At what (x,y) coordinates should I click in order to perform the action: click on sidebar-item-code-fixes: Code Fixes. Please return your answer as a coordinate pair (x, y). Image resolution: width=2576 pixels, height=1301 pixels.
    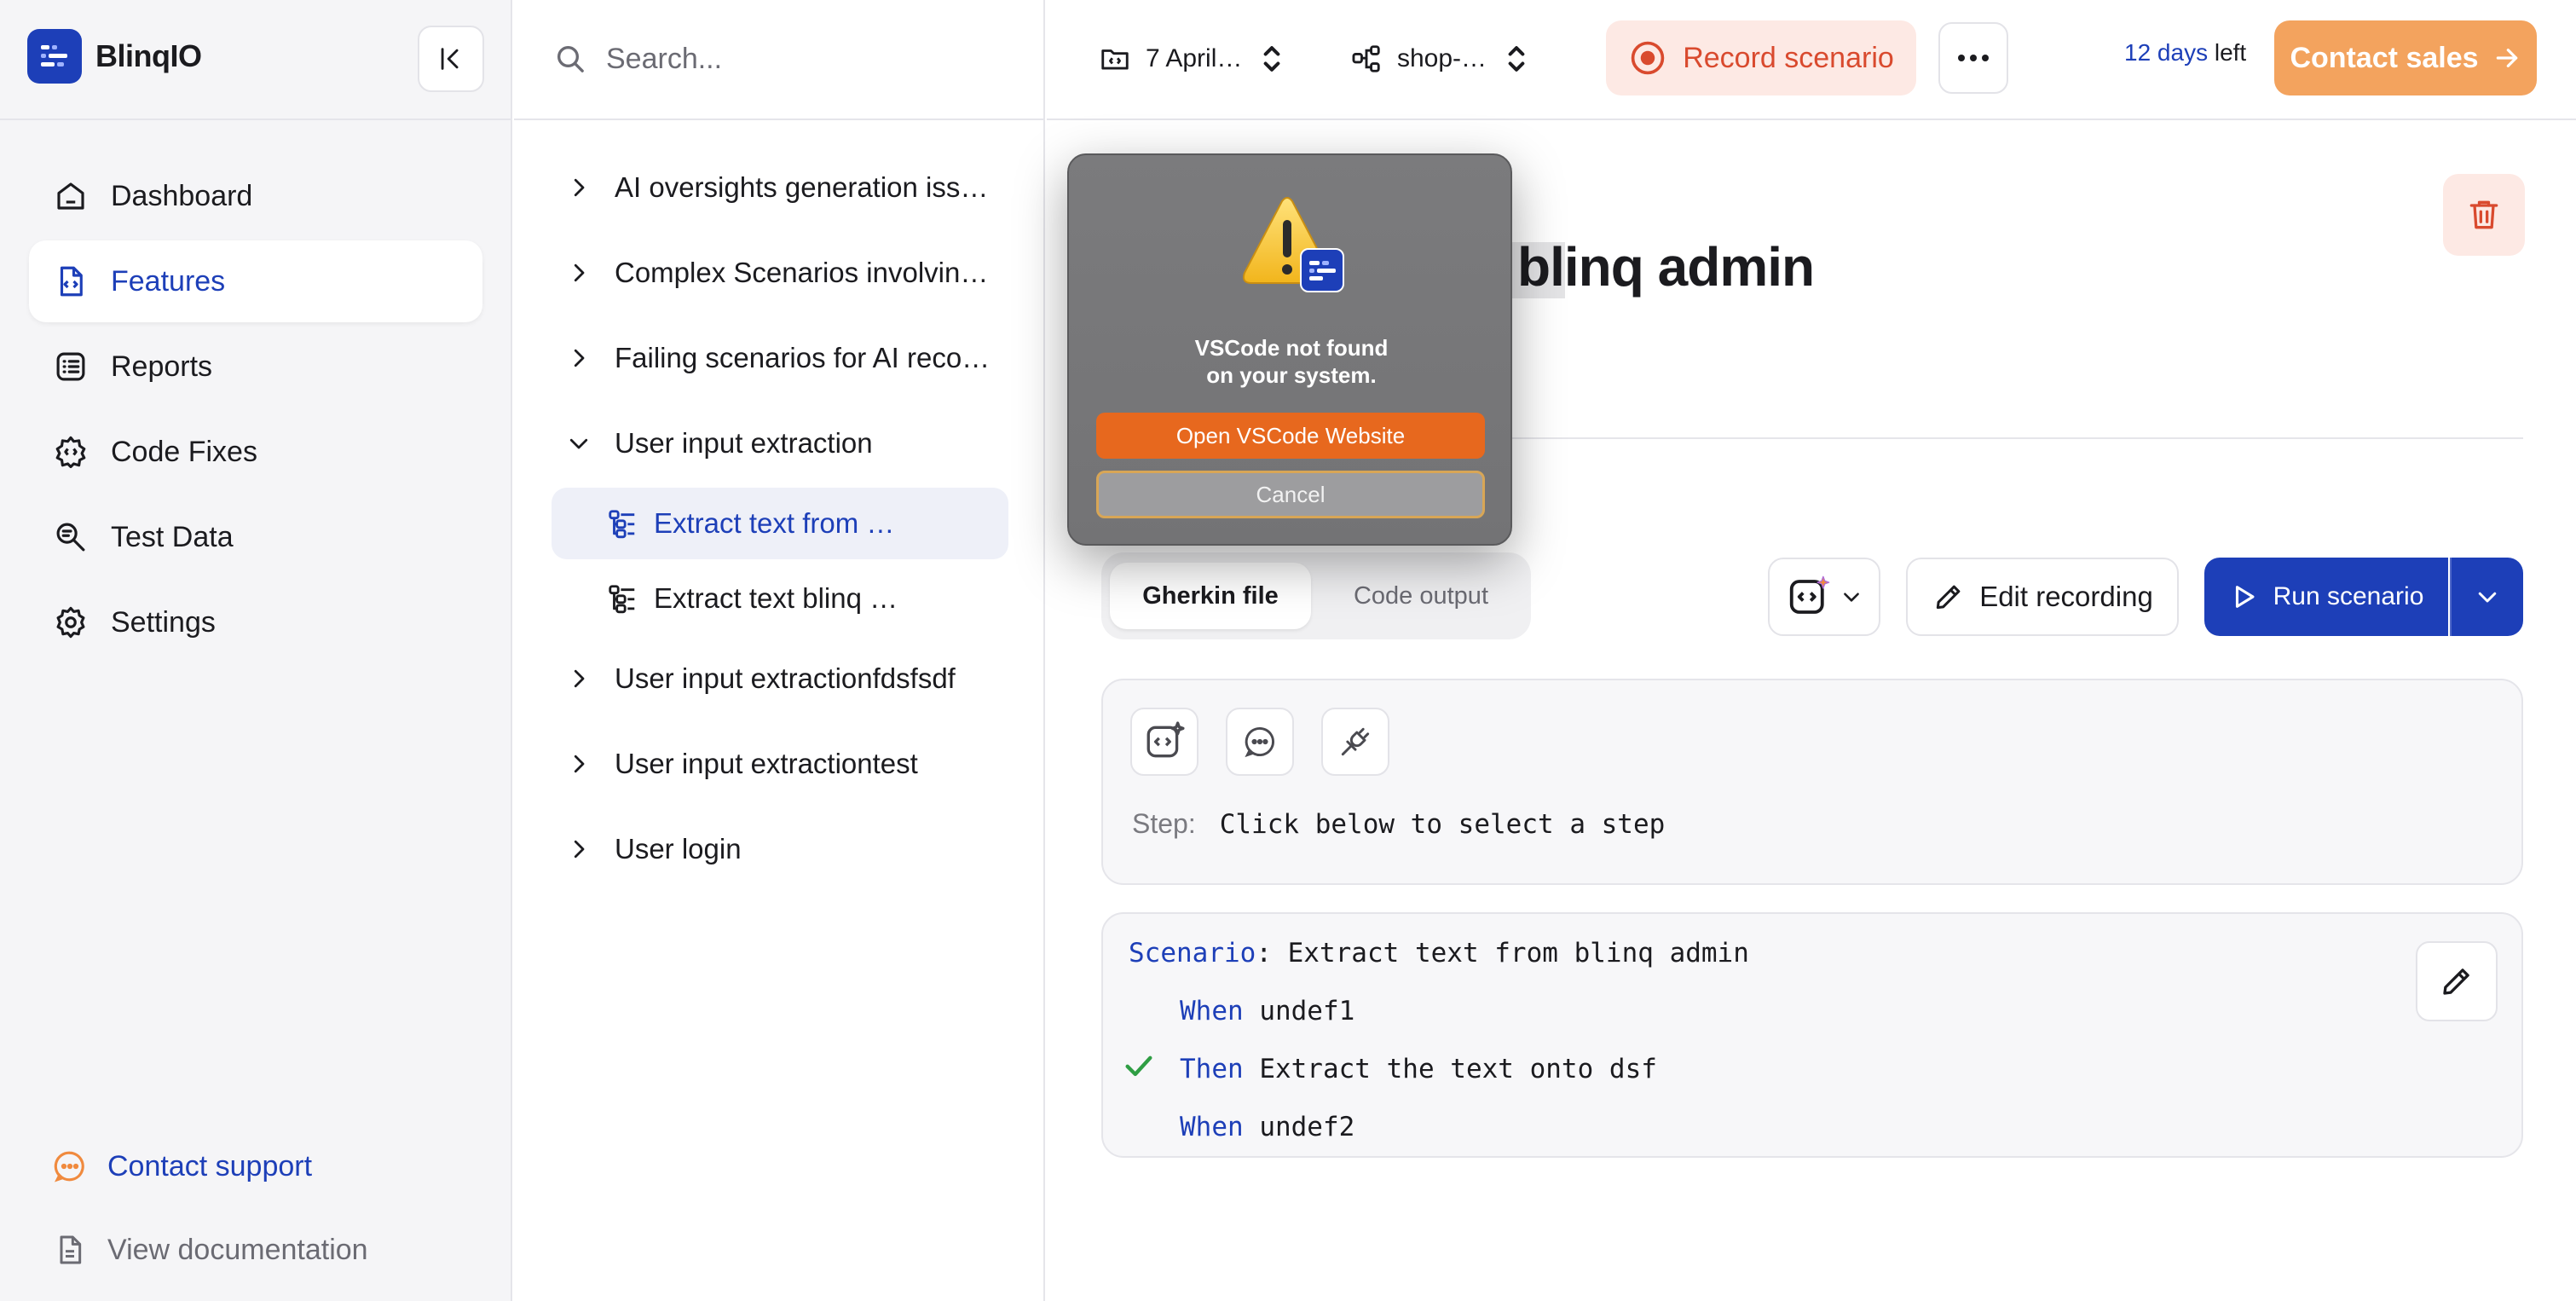
    Looking at the image, I should click on (255, 452).